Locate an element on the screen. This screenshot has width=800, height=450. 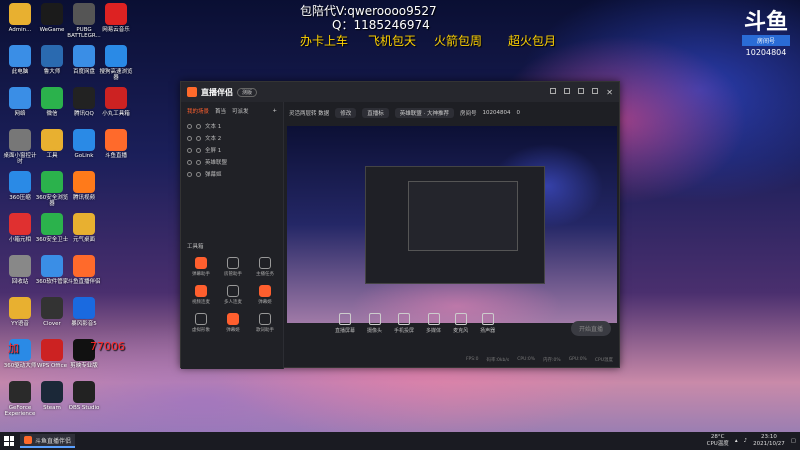
start-button is located at coordinates (9, 441).